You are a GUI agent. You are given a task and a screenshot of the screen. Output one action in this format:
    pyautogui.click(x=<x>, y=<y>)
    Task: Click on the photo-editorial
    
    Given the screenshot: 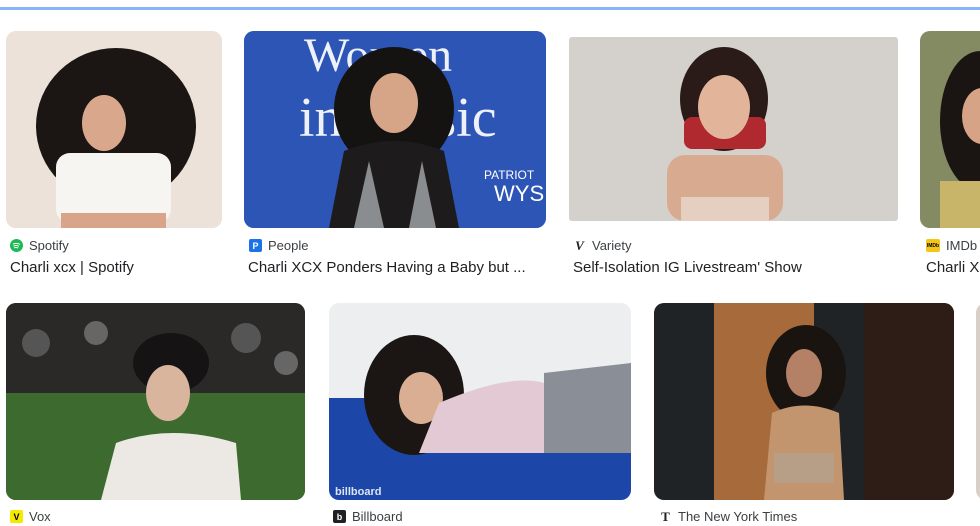 What is the action you would take?
    pyautogui.click(x=804, y=401)
    